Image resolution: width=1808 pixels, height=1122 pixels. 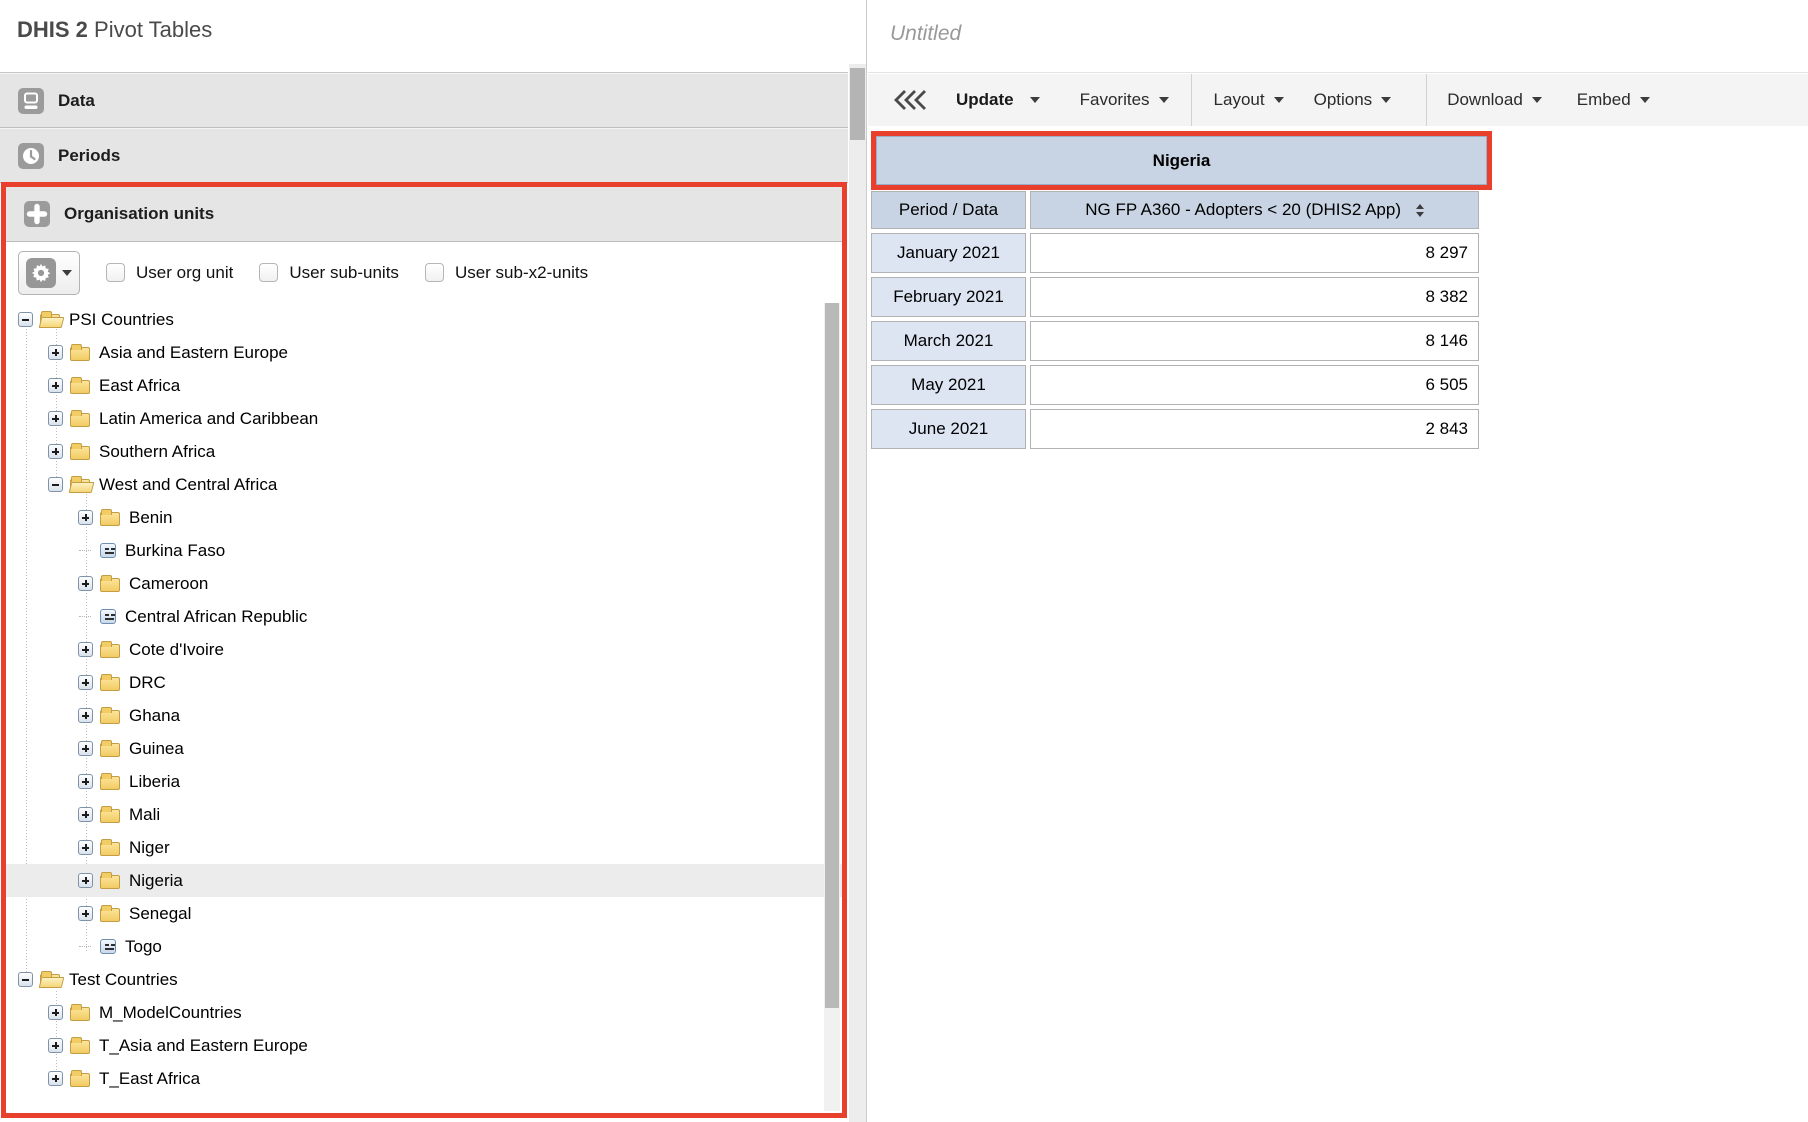 I want to click on tree-item: DRC, so click(x=424, y=682).